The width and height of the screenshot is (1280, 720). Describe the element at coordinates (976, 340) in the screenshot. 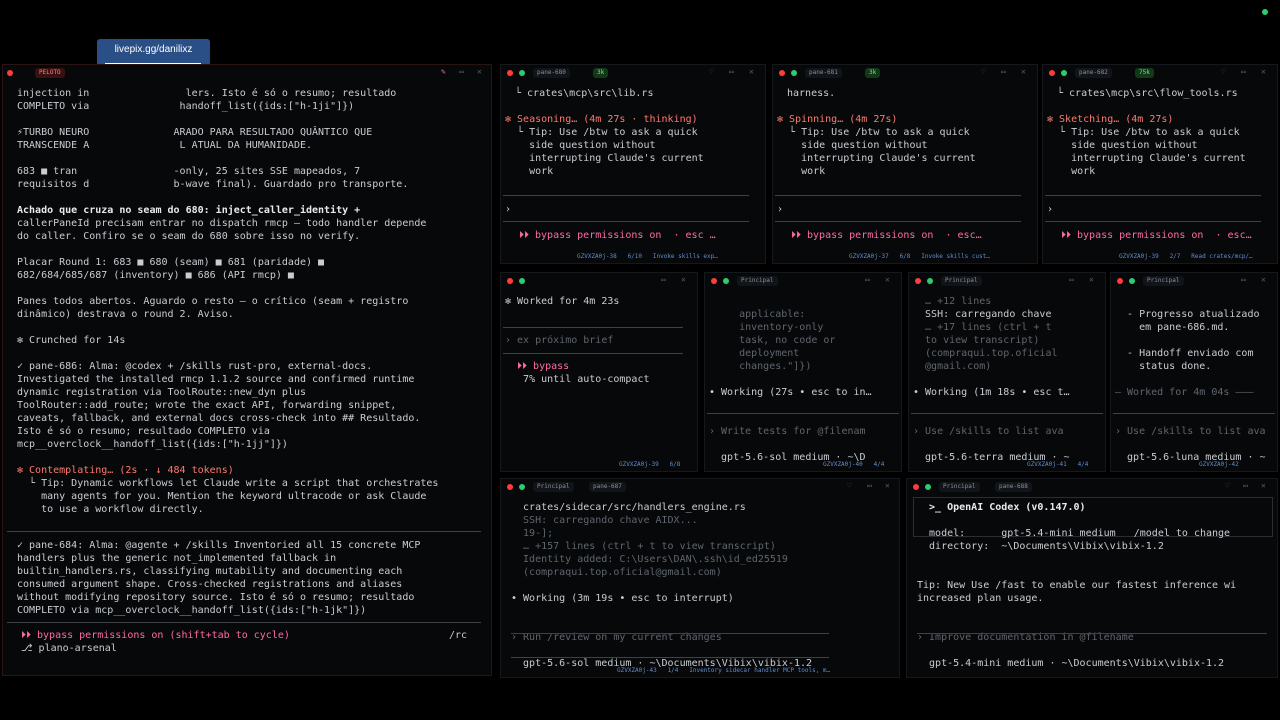

I see `transcript-line: to view transcript)` at that location.